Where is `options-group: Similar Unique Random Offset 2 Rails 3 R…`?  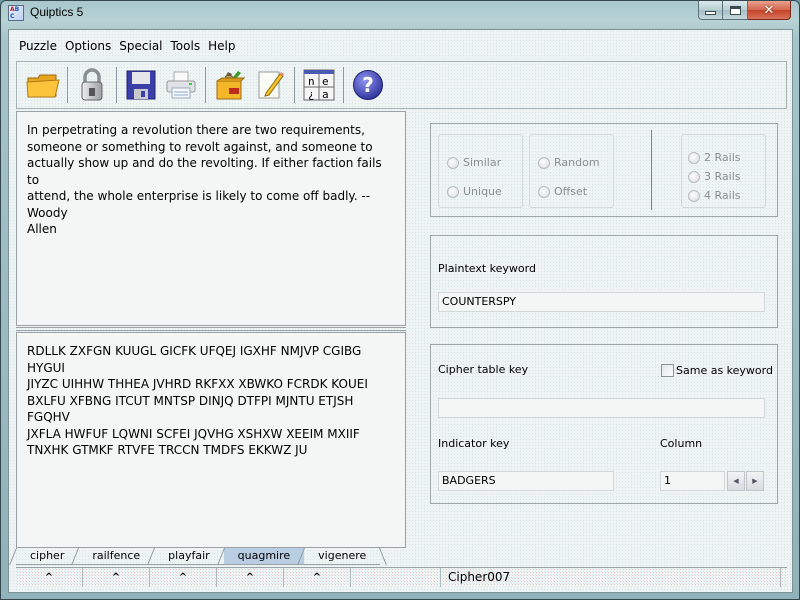 options-group: Similar Unique Random Offset 2 Rails 3 R… is located at coordinates (604, 170).